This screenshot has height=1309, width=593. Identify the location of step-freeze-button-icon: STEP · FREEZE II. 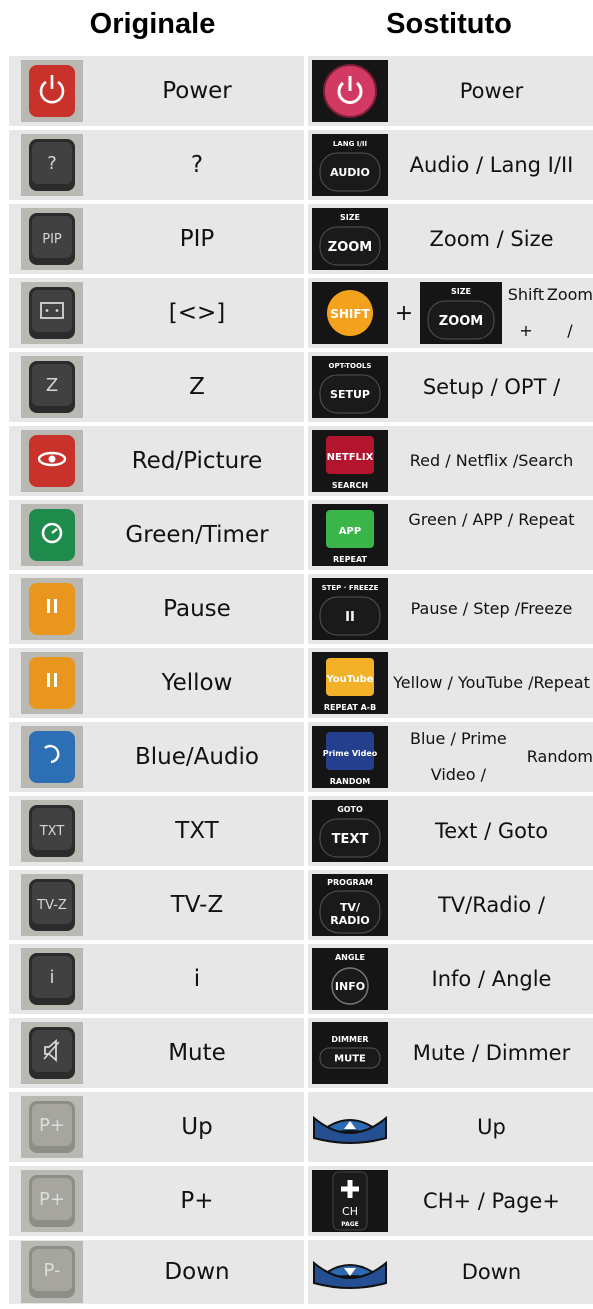
(350, 609).